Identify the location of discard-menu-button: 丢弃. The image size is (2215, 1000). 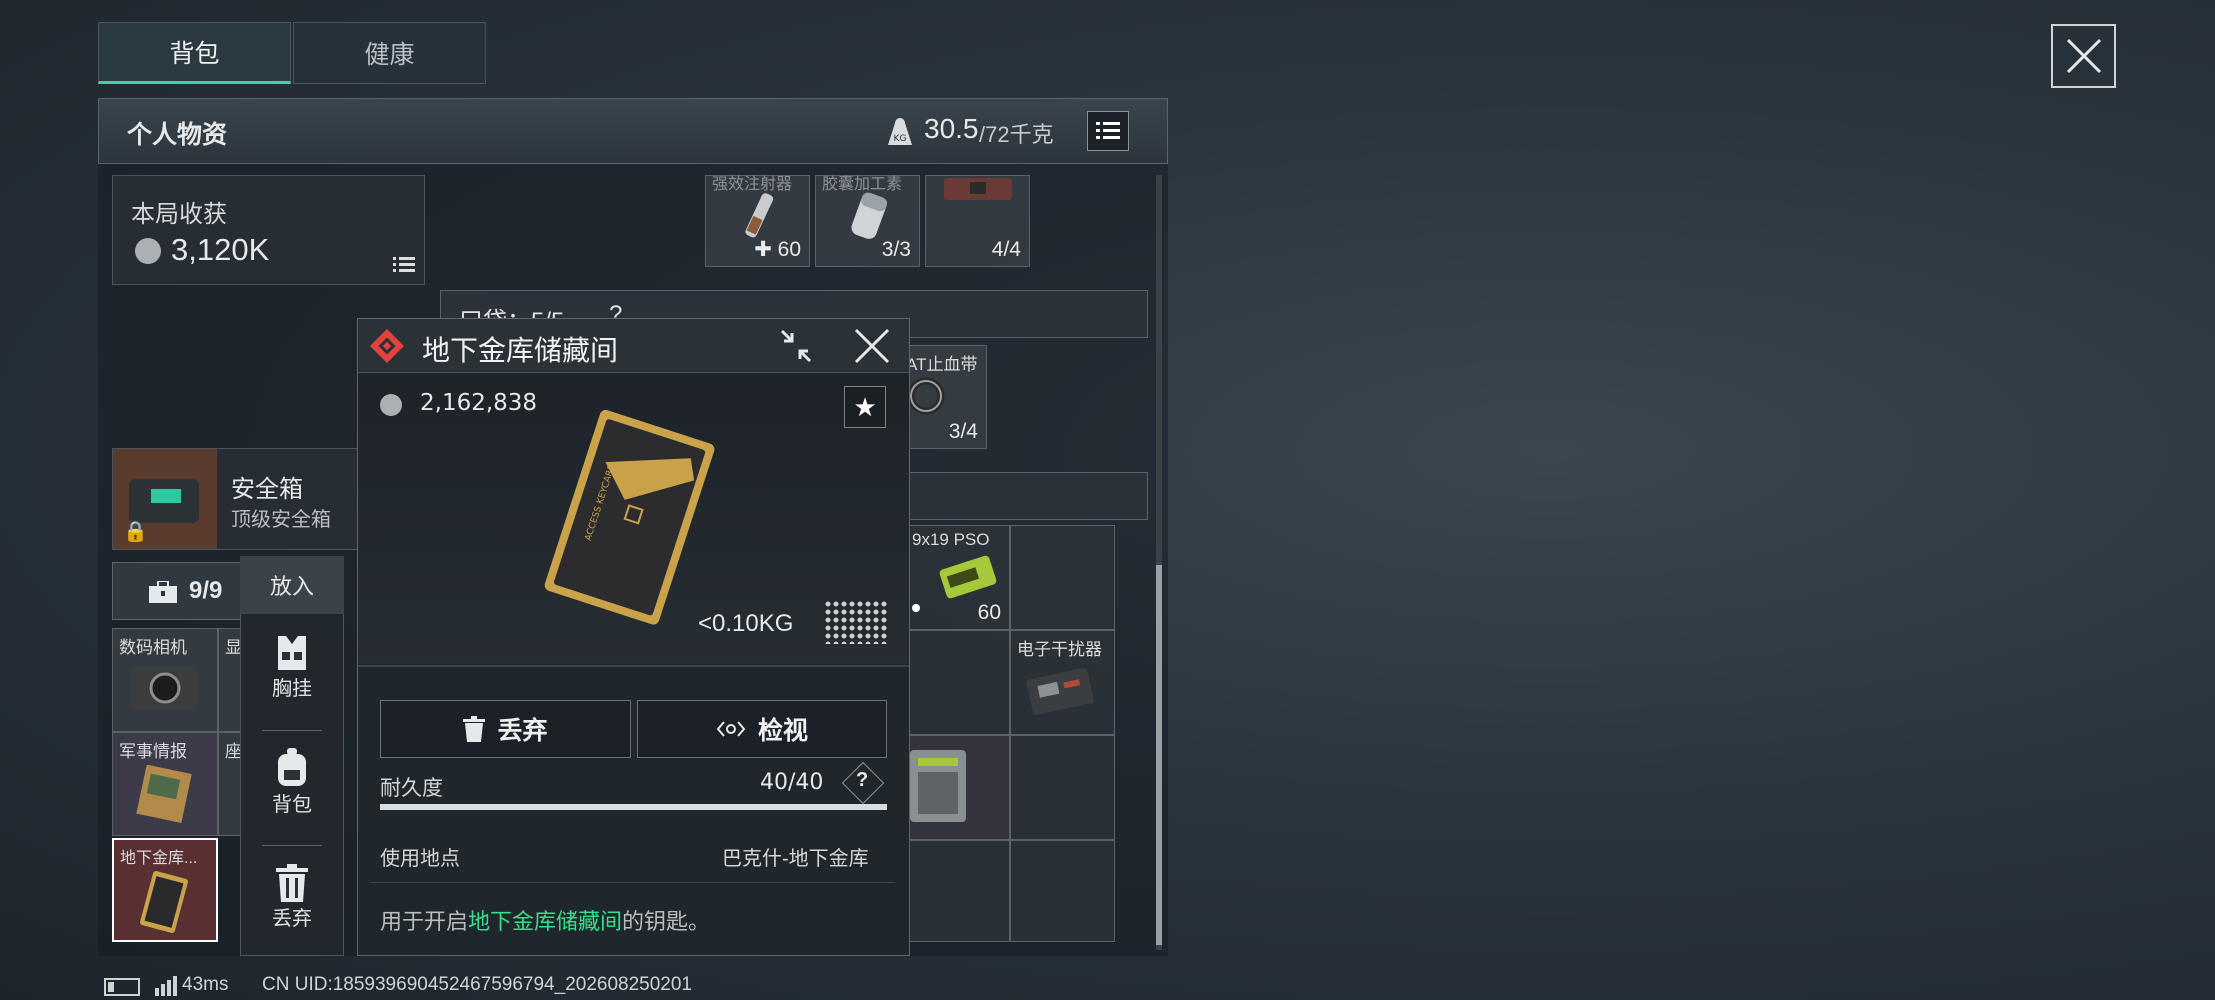
(292, 897).